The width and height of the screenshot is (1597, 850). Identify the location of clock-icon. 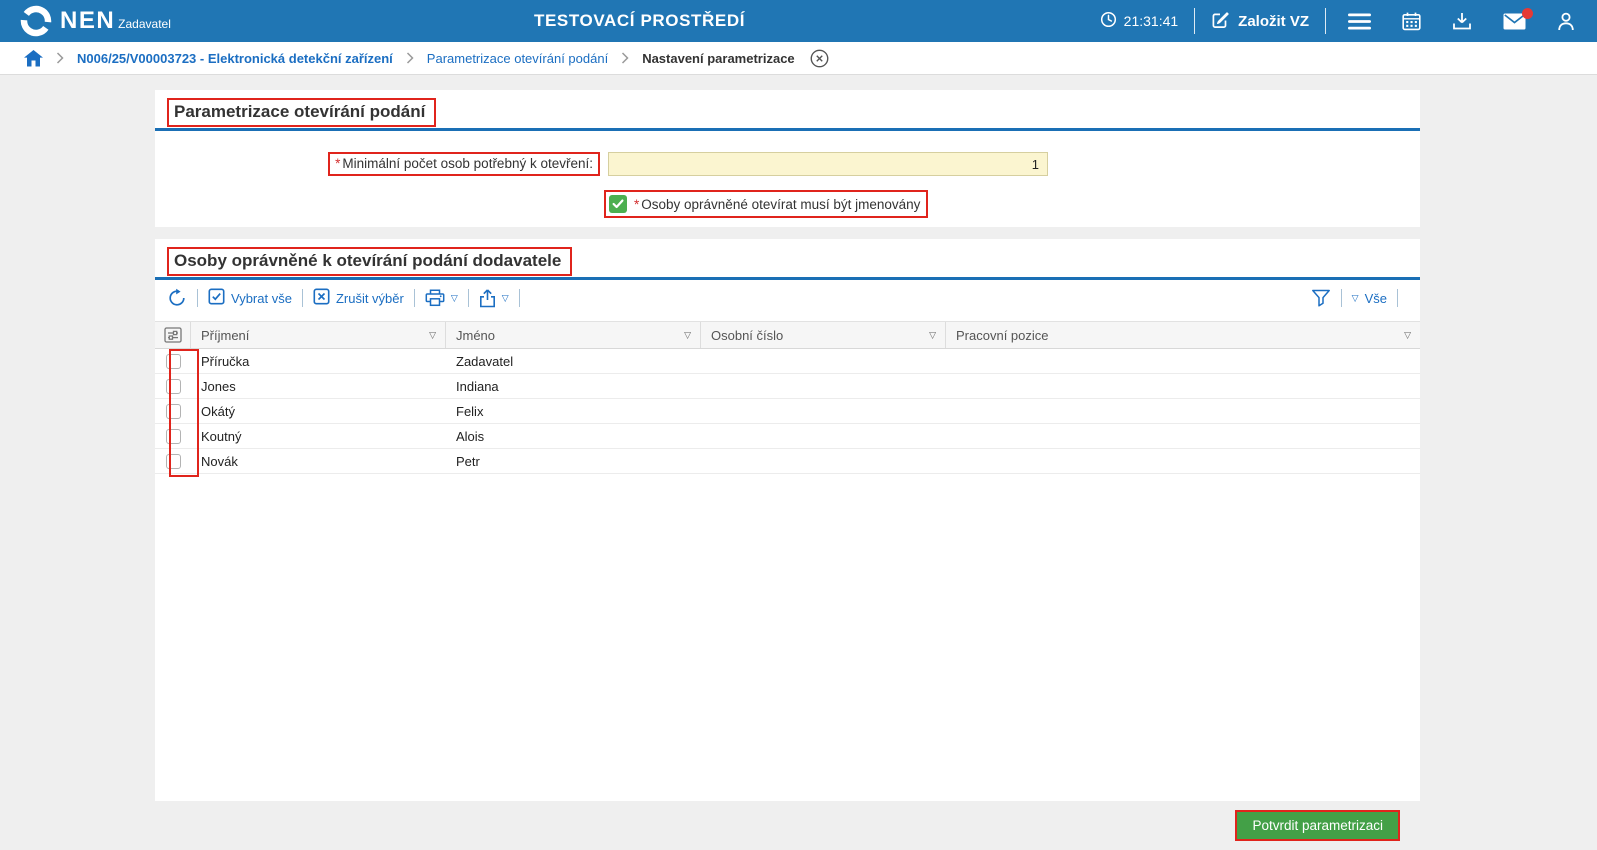
(1108, 21).